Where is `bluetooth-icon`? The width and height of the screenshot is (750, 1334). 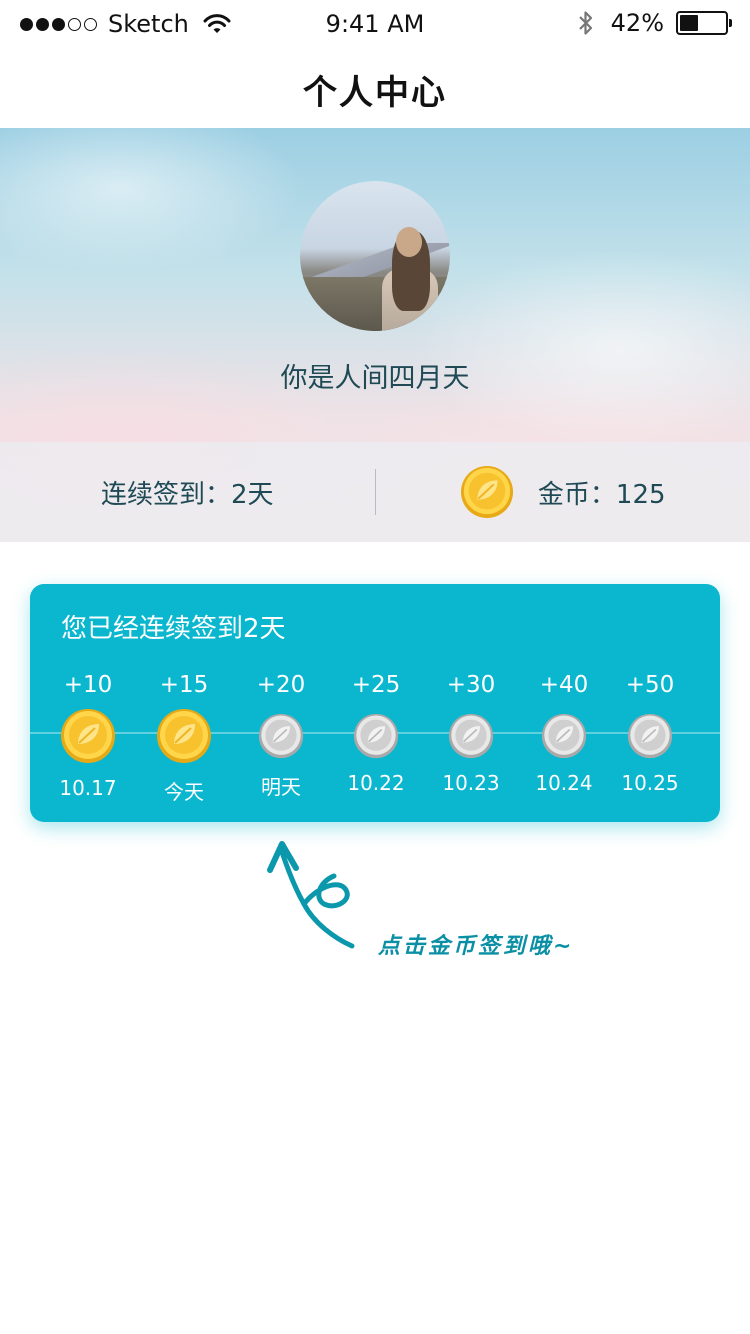 bluetooth-icon is located at coordinates (585, 23).